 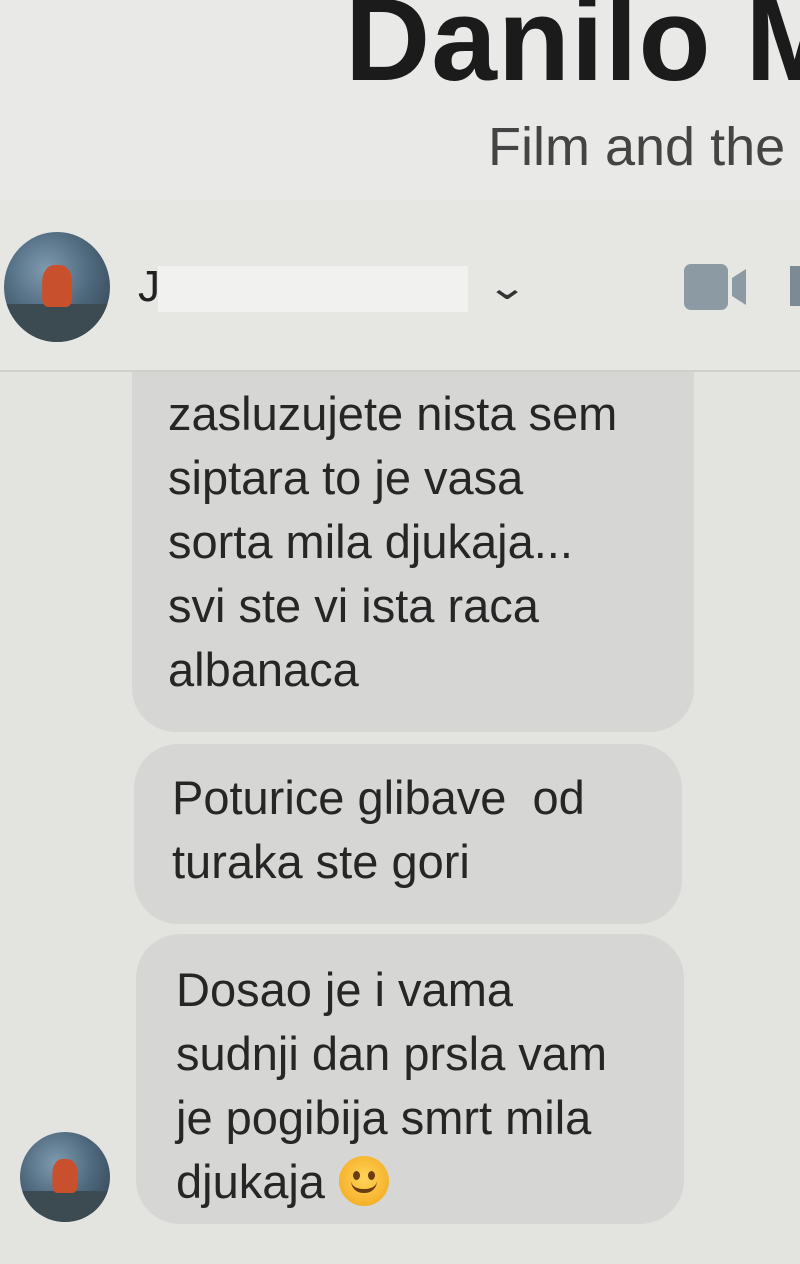 What do you see at coordinates (149, 287) in the screenshot?
I see `contact-name: J` at bounding box center [149, 287].